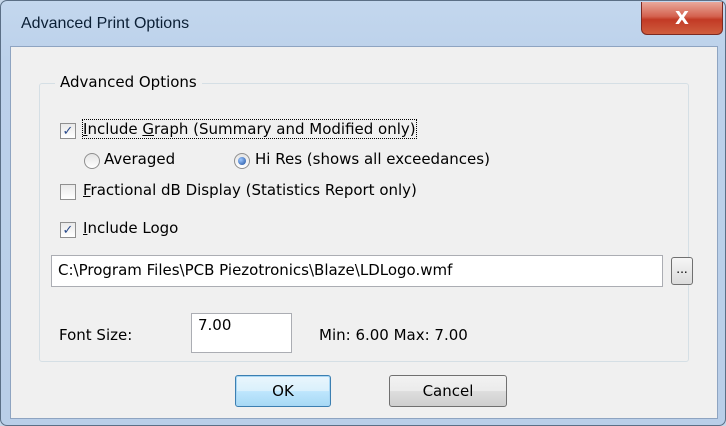  Describe the element at coordinates (96, 335) in the screenshot. I see `font-size-label: Font Size:` at that location.